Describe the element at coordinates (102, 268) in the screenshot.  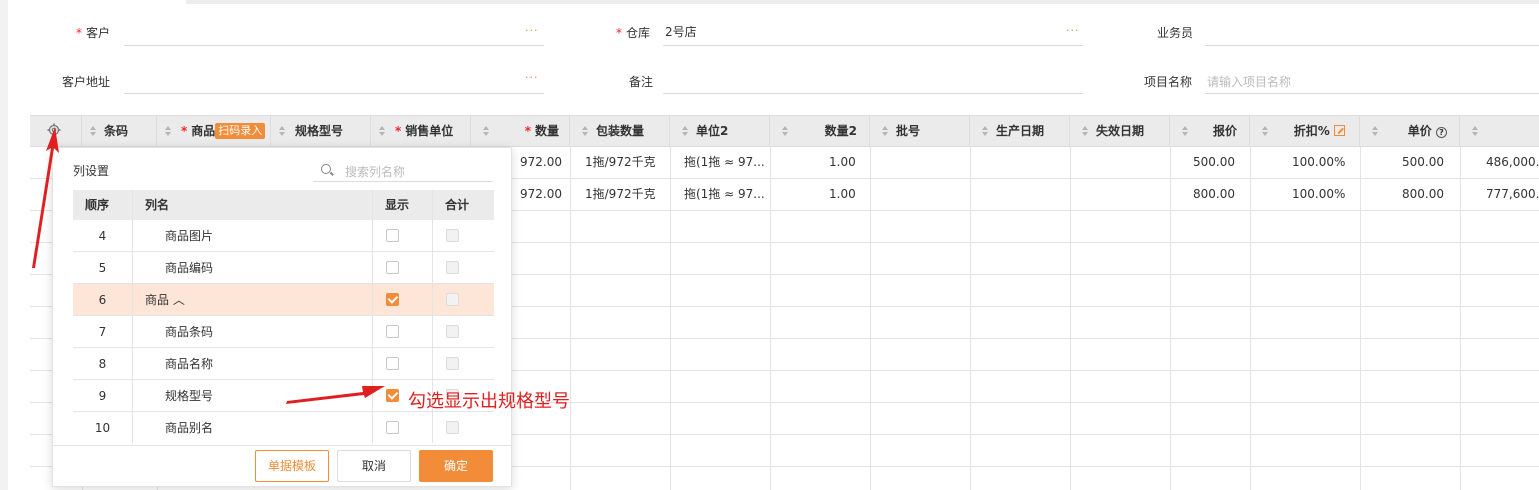
I see `column-order: 5` at that location.